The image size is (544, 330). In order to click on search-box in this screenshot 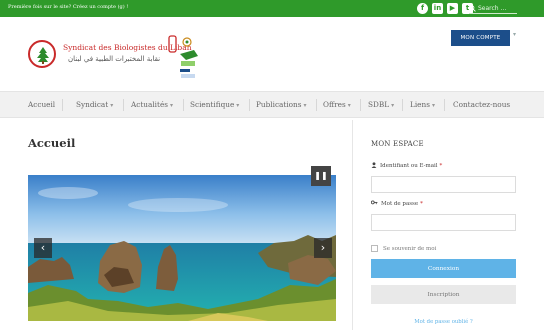, I will do `click(493, 8)`.